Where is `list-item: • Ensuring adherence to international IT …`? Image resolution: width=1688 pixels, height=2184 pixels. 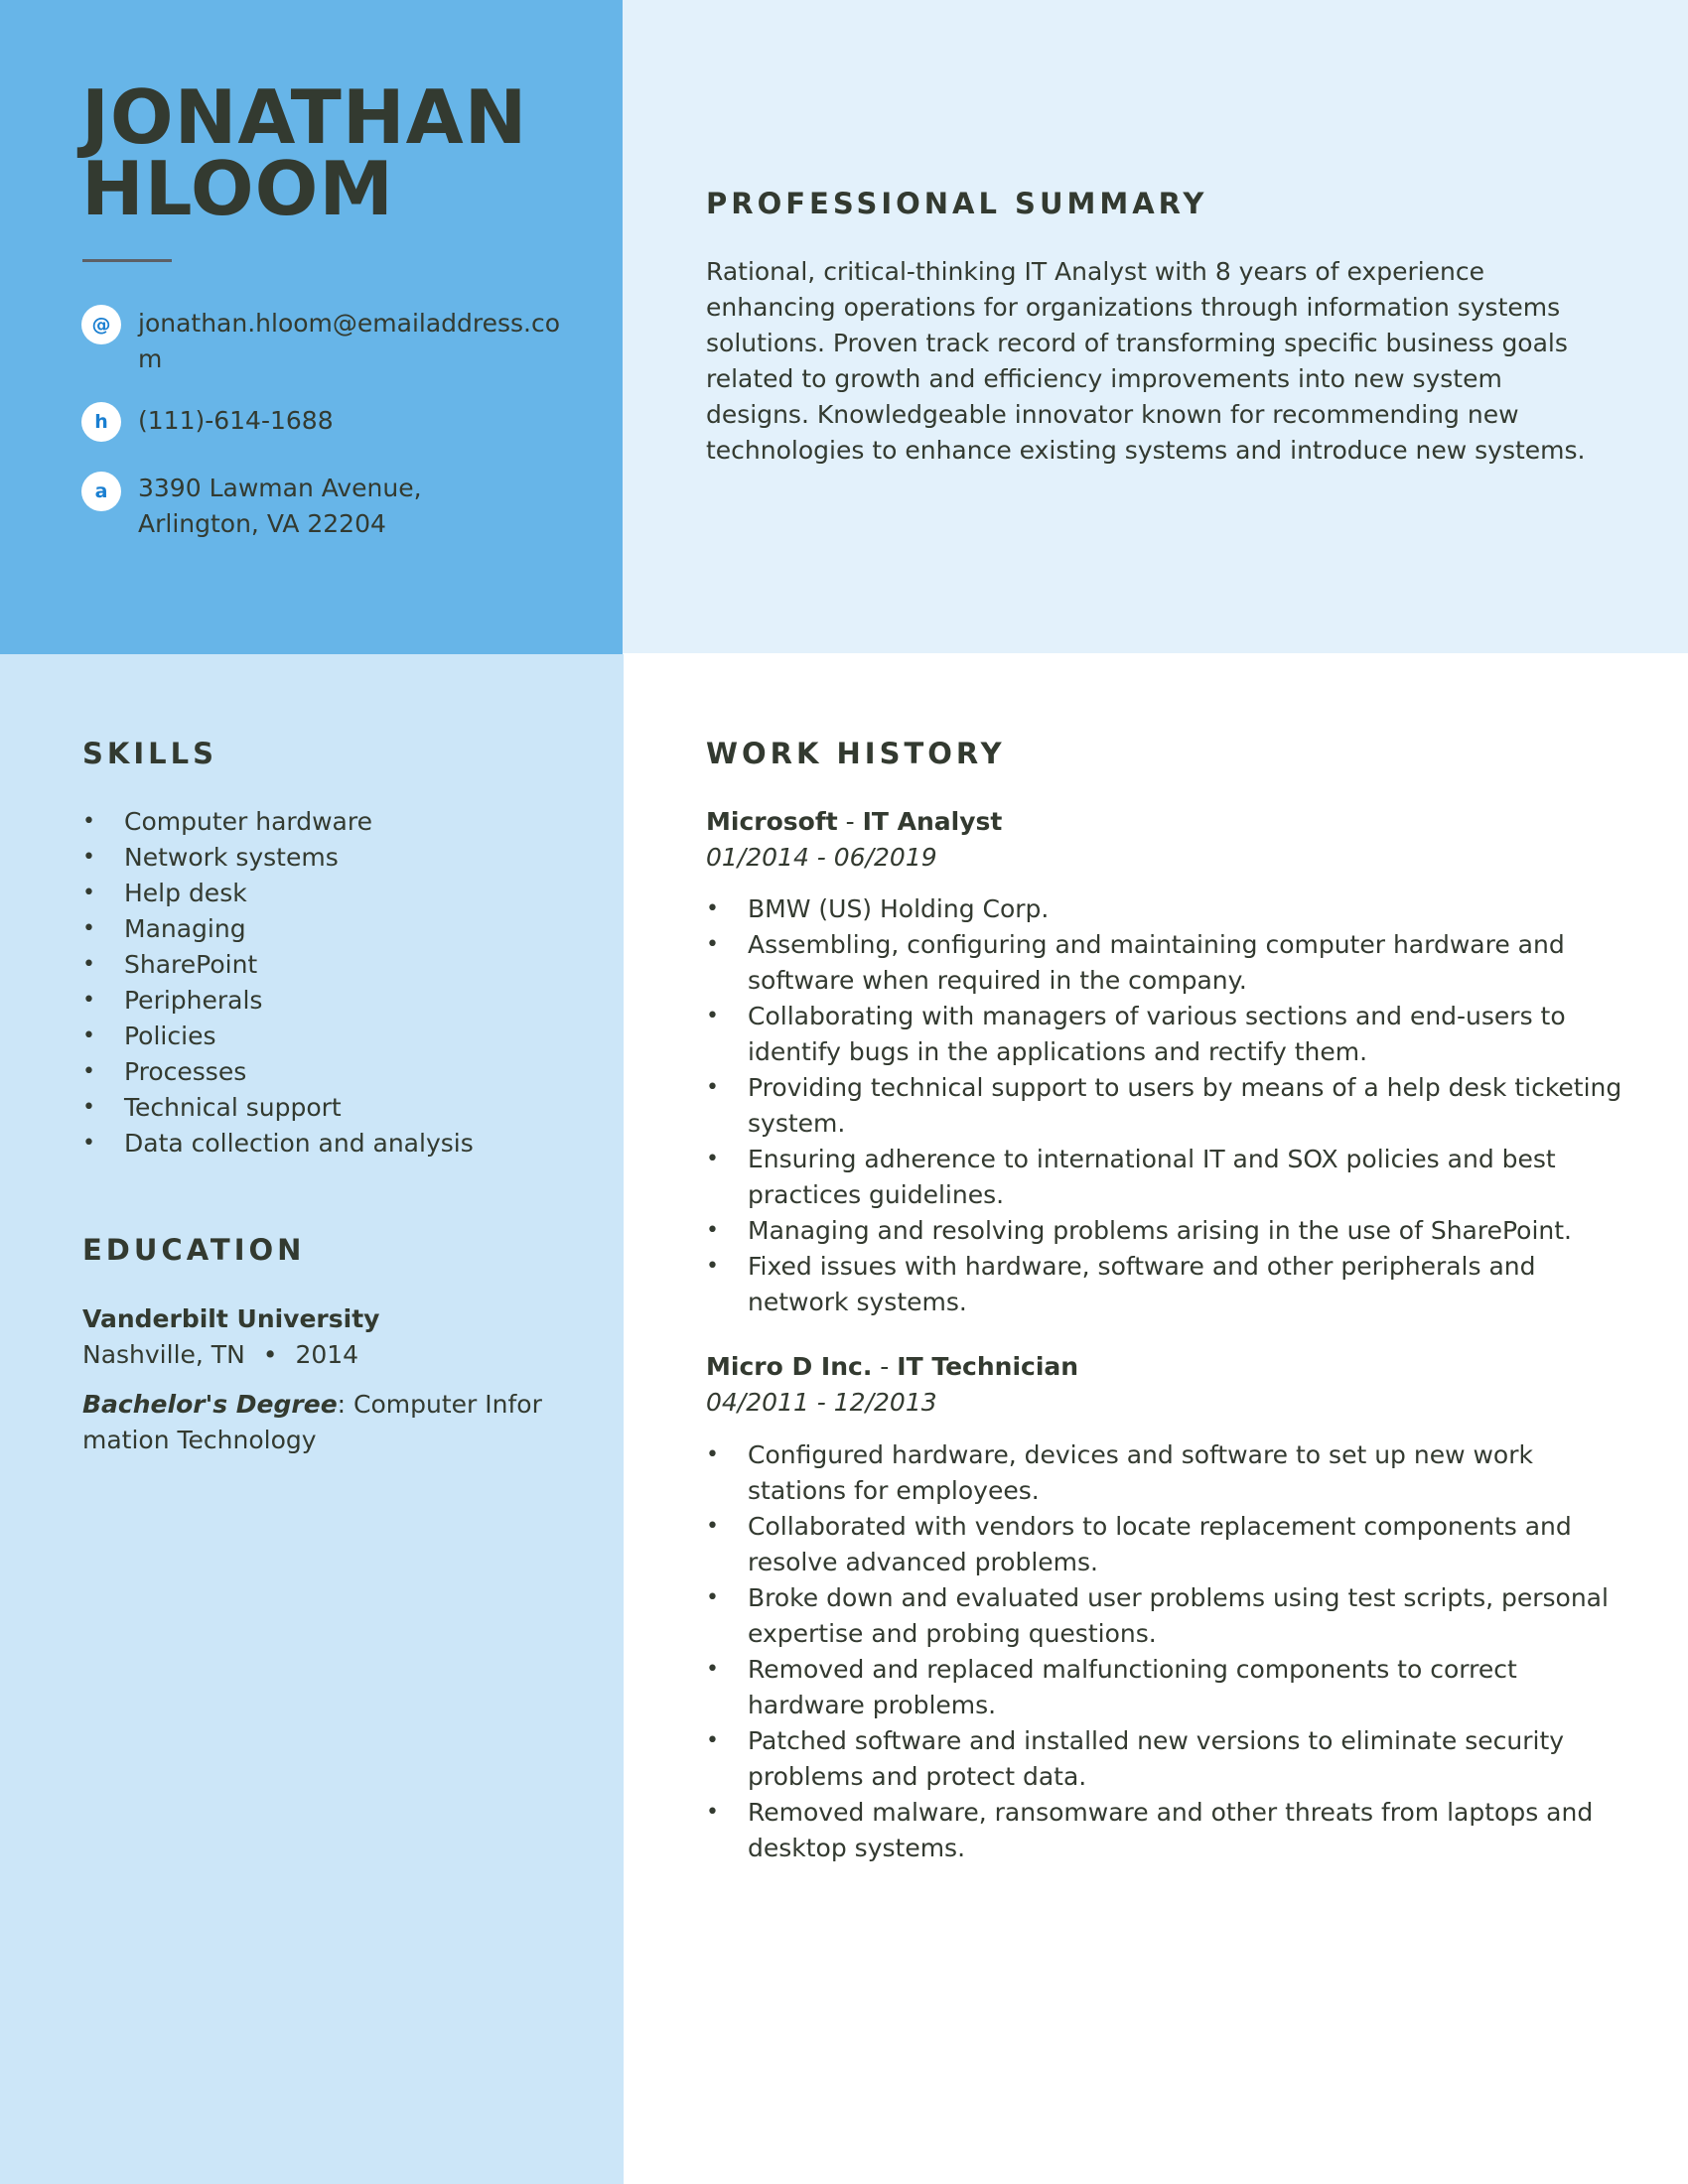
list-item: • Ensuring adherence to international IT … is located at coordinates (1167, 1177).